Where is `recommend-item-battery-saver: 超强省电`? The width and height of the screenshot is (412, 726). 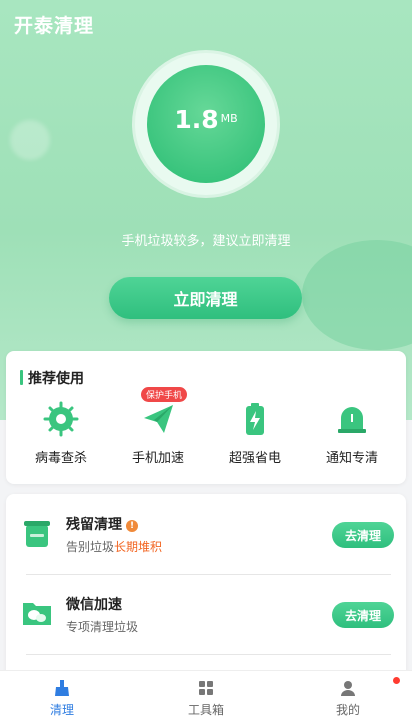
recommend-item-battery-saver: 超强省电 is located at coordinates (255, 434).